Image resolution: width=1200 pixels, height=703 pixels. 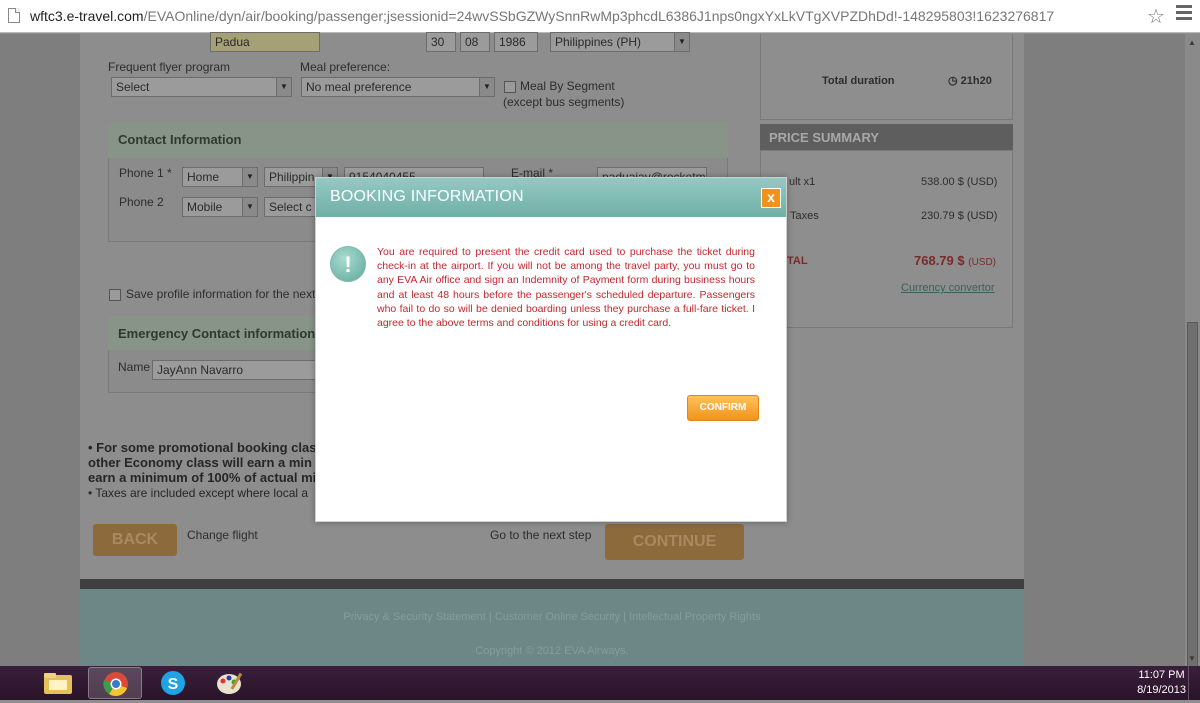 I want to click on frequent-flyer-label: Frequent flyer program, so click(x=169, y=67).